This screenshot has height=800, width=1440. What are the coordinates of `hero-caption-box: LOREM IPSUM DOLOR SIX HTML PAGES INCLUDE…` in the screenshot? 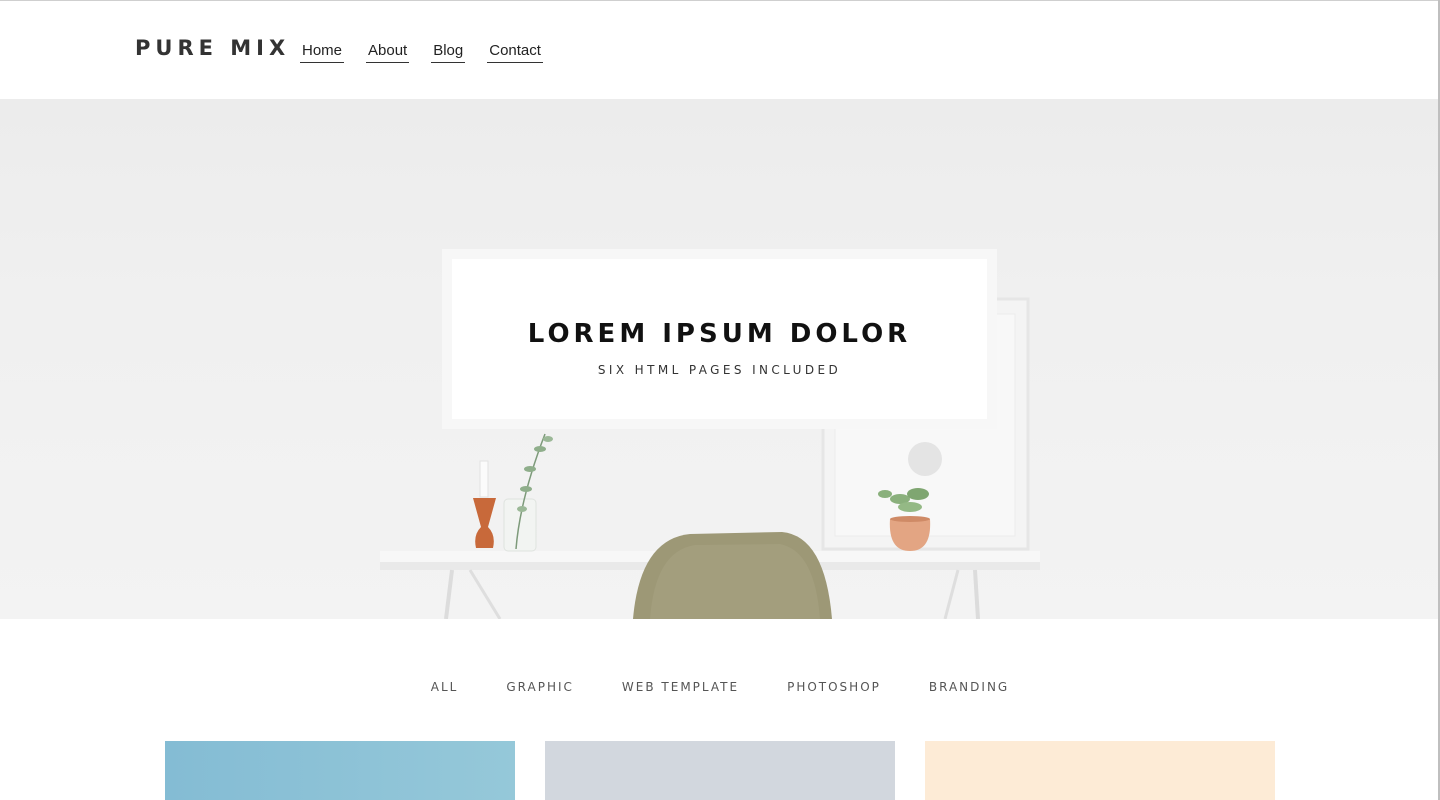 It's located at (719, 339).